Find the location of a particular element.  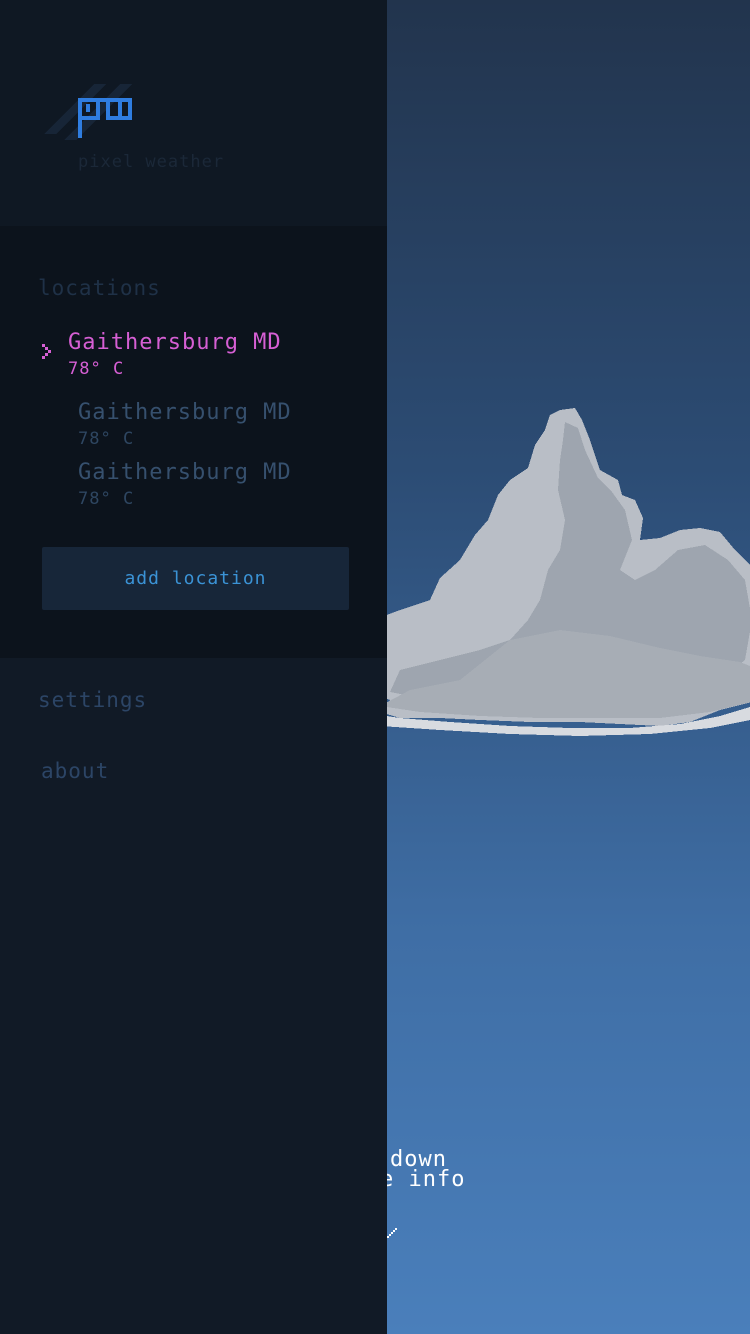

location-item-selected: Gaithersburg MD 78° C is located at coordinates (175, 354).